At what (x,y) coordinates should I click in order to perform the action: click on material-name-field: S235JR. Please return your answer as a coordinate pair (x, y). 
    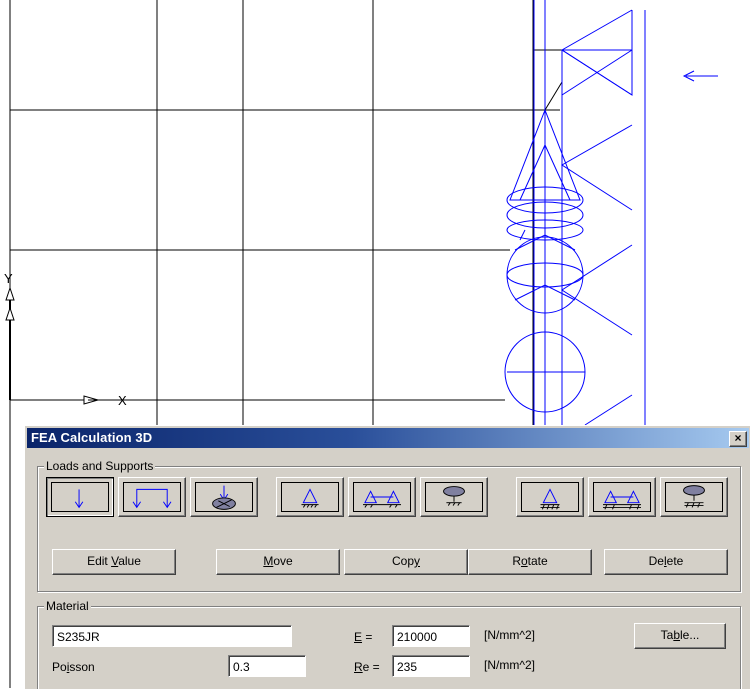
    Looking at the image, I should click on (172, 636).